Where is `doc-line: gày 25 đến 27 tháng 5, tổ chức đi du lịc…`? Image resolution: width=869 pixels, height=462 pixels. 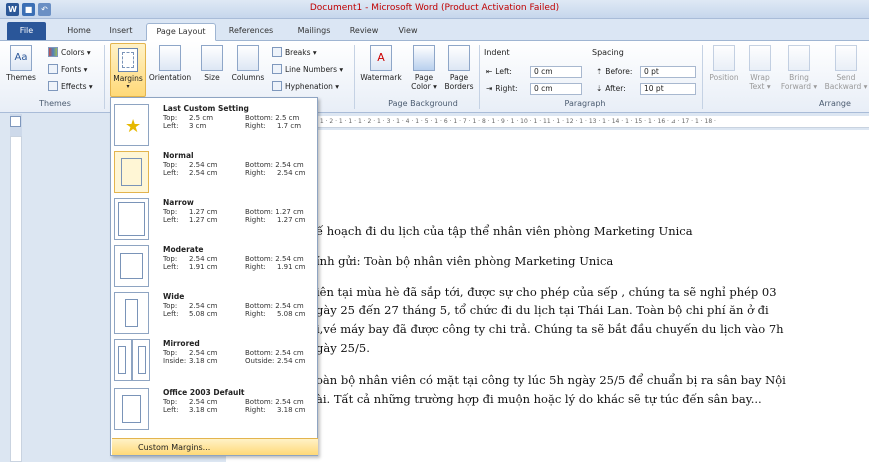 doc-line: gày 25 đến 27 tháng 5, tổ chức đi du lịc… is located at coordinates (542, 310).